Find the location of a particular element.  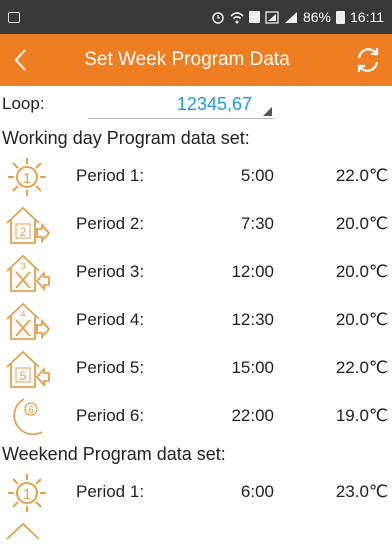

working-day-period-5-row: 5 Period 5: 15:00 22.0℃ is located at coordinates (196, 368).